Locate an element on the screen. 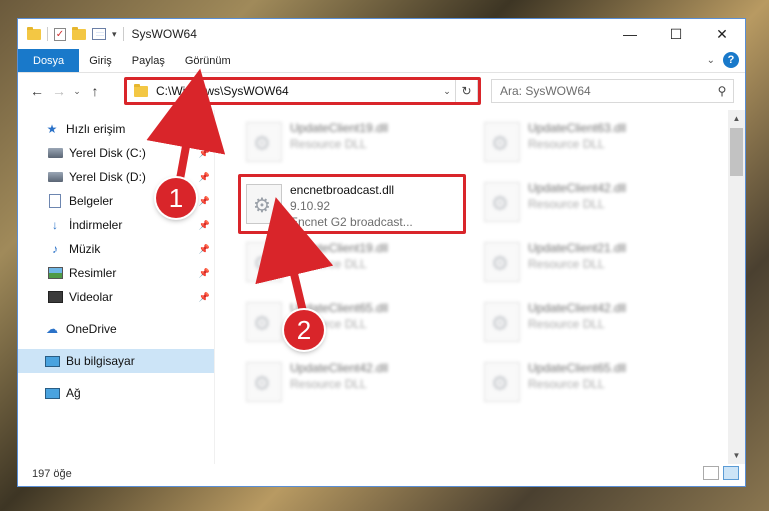  sidebar-item-onedrive: ☁ OneDrive is located at coordinates (116, 329).